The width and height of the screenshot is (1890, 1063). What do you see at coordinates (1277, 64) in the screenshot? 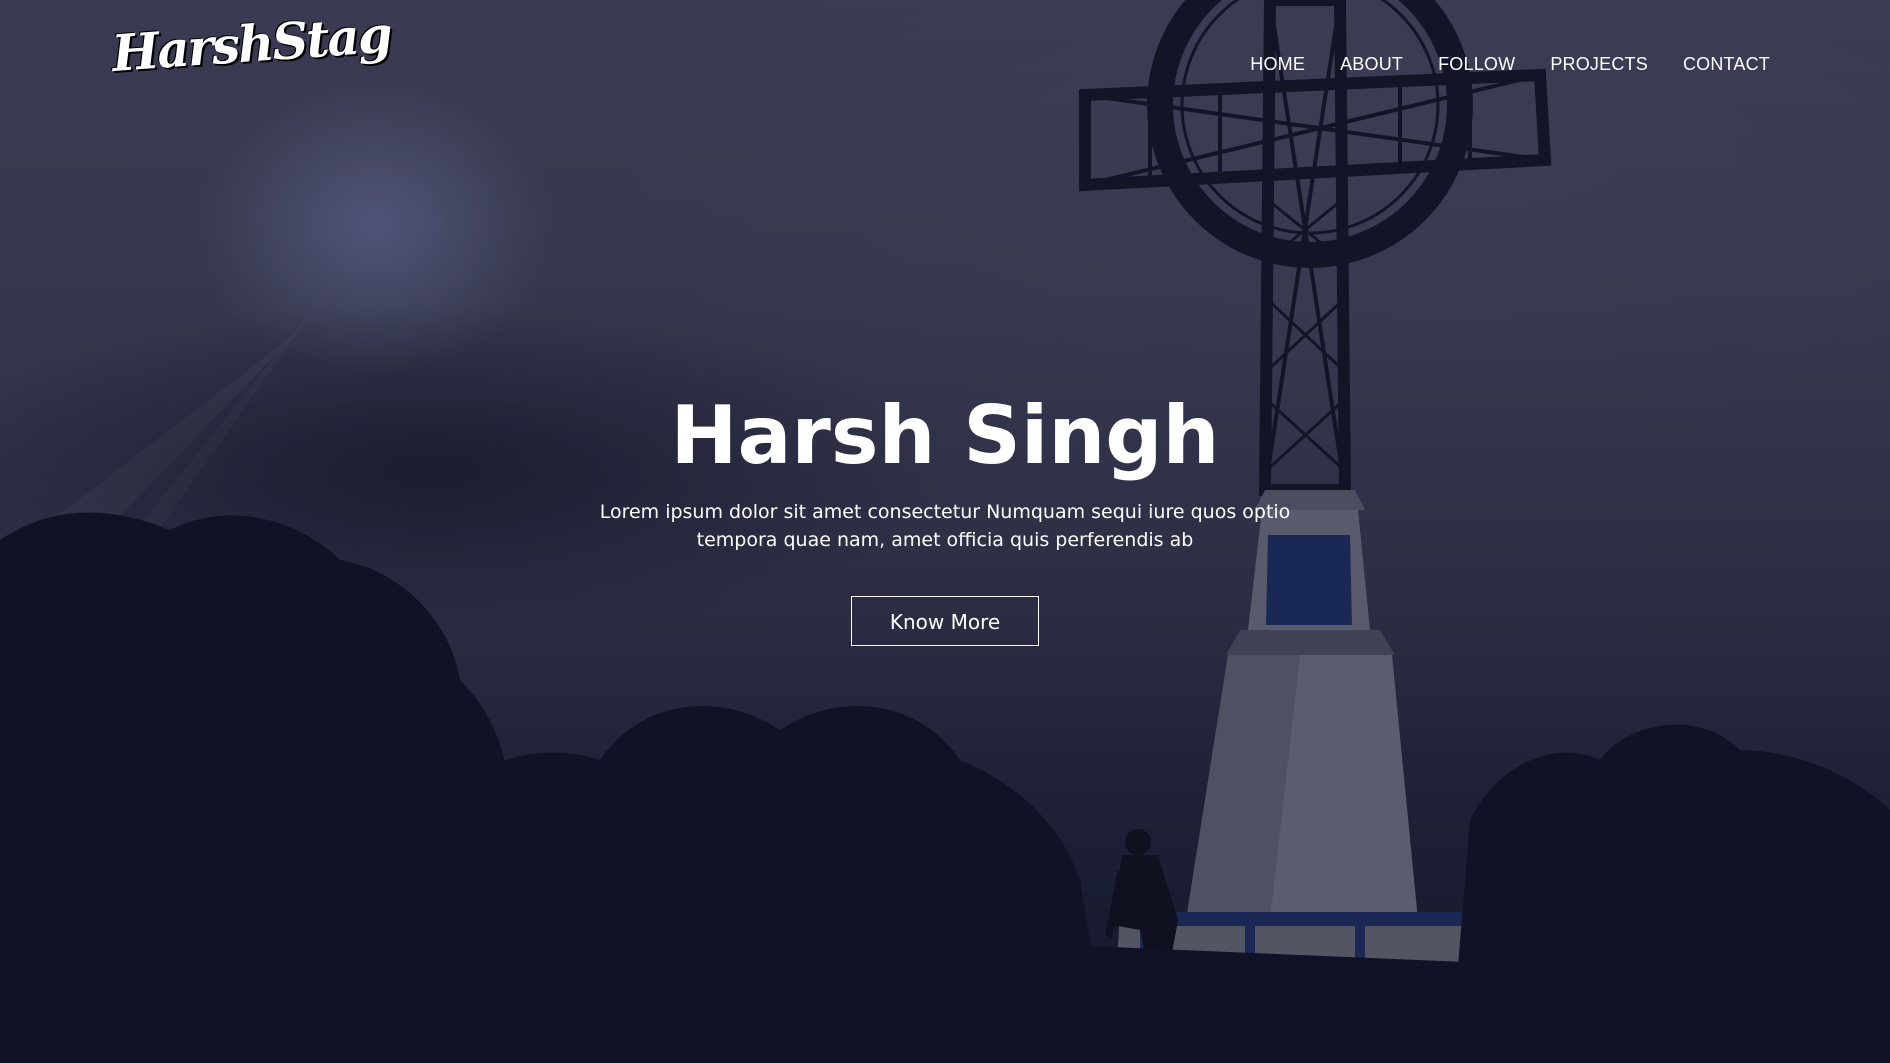
I see `nav-item-home: HOME` at bounding box center [1277, 64].